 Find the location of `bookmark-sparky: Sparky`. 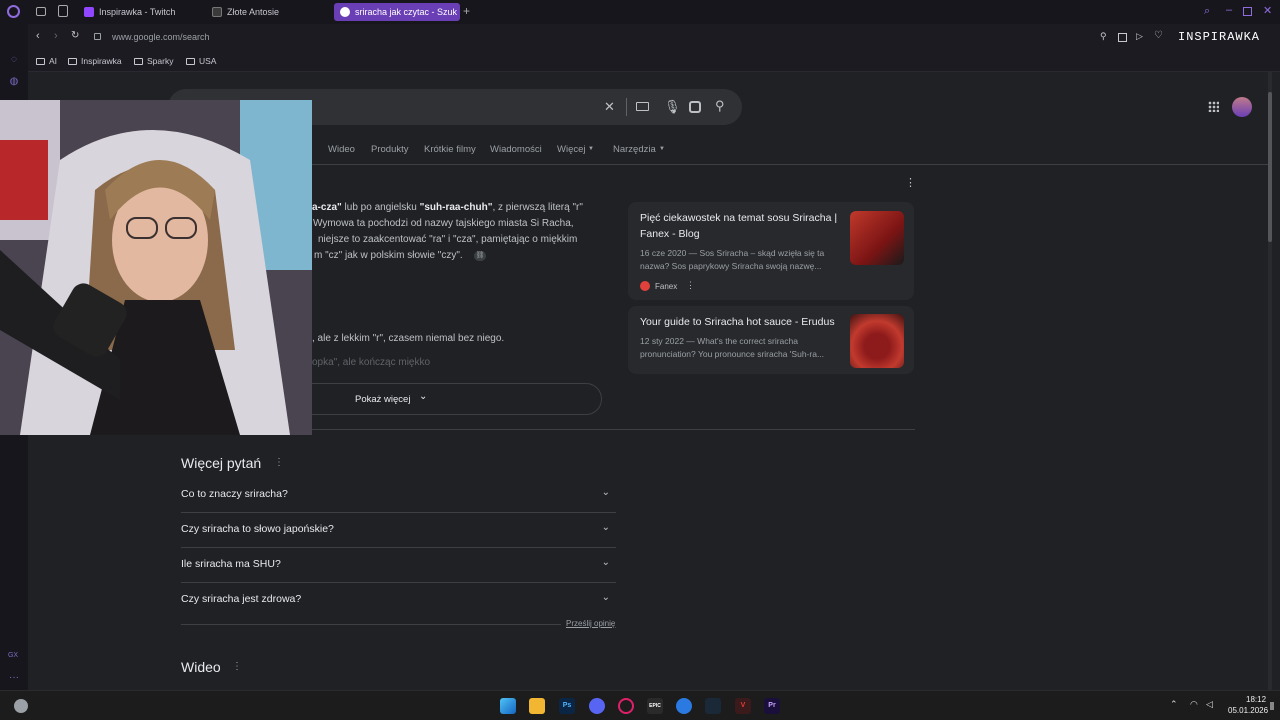

bookmark-sparky: Sparky is located at coordinates (153, 61).